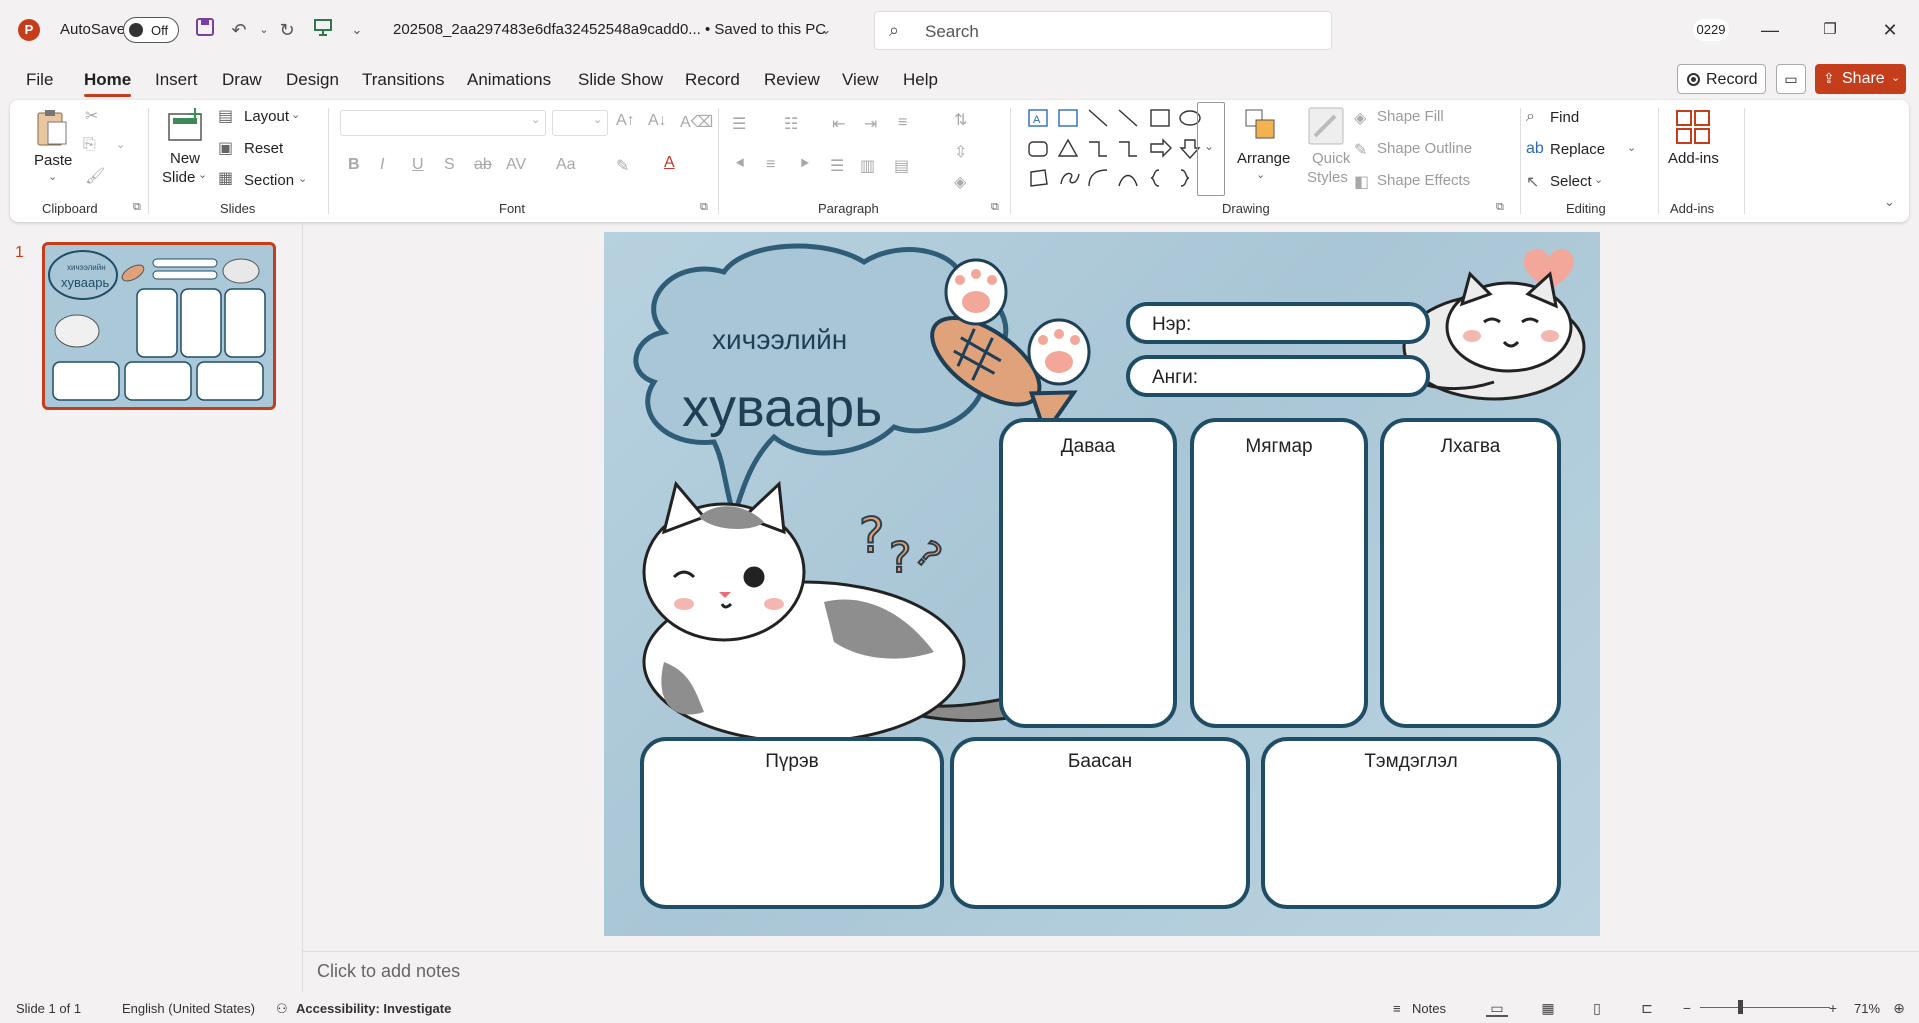 Image resolution: width=1919 pixels, height=1023 pixels. Describe the element at coordinates (704, 207) in the screenshot. I see `font-launcher-icon: ⧉` at that location.